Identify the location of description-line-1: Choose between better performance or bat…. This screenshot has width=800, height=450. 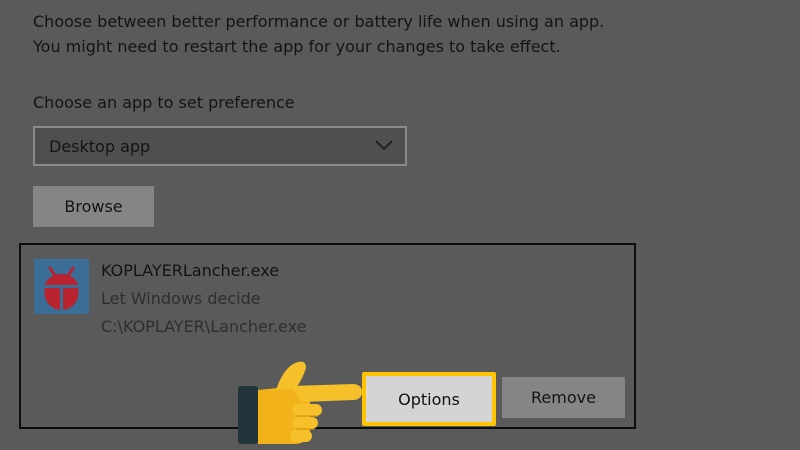
(319, 21).